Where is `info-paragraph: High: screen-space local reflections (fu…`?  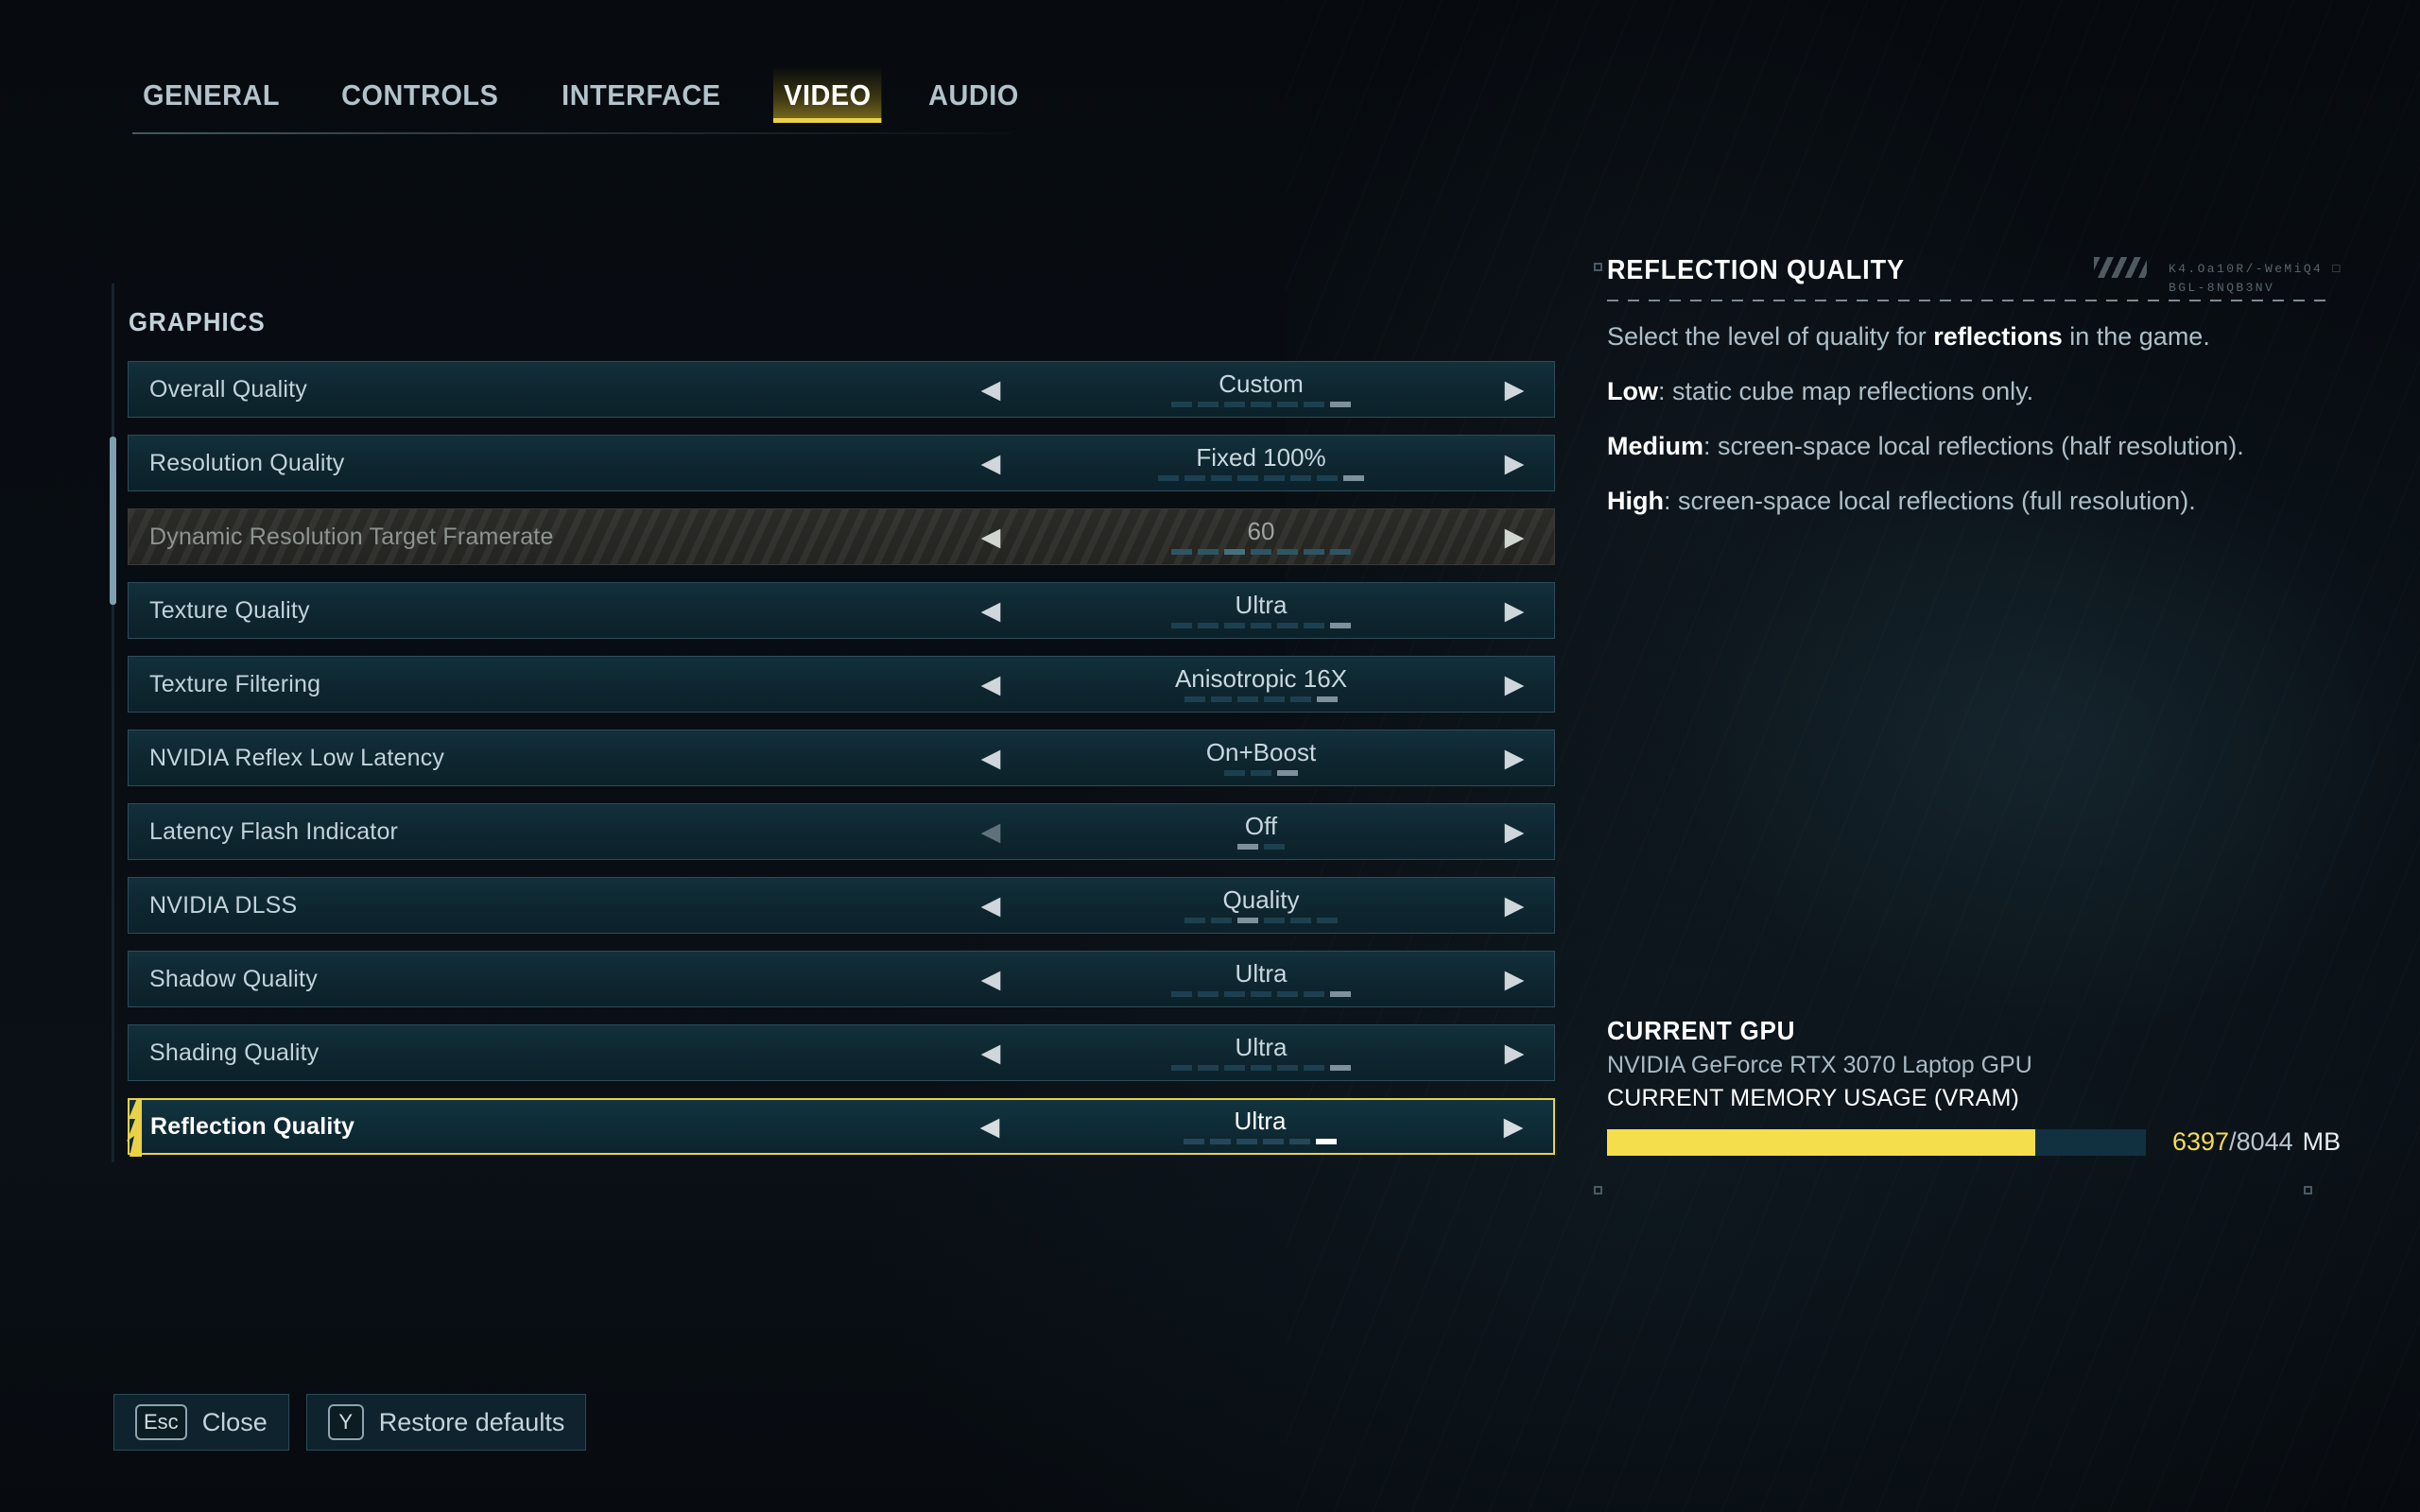
info-paragraph: High: screen-space local reflections (fu… is located at coordinates (1938, 502).